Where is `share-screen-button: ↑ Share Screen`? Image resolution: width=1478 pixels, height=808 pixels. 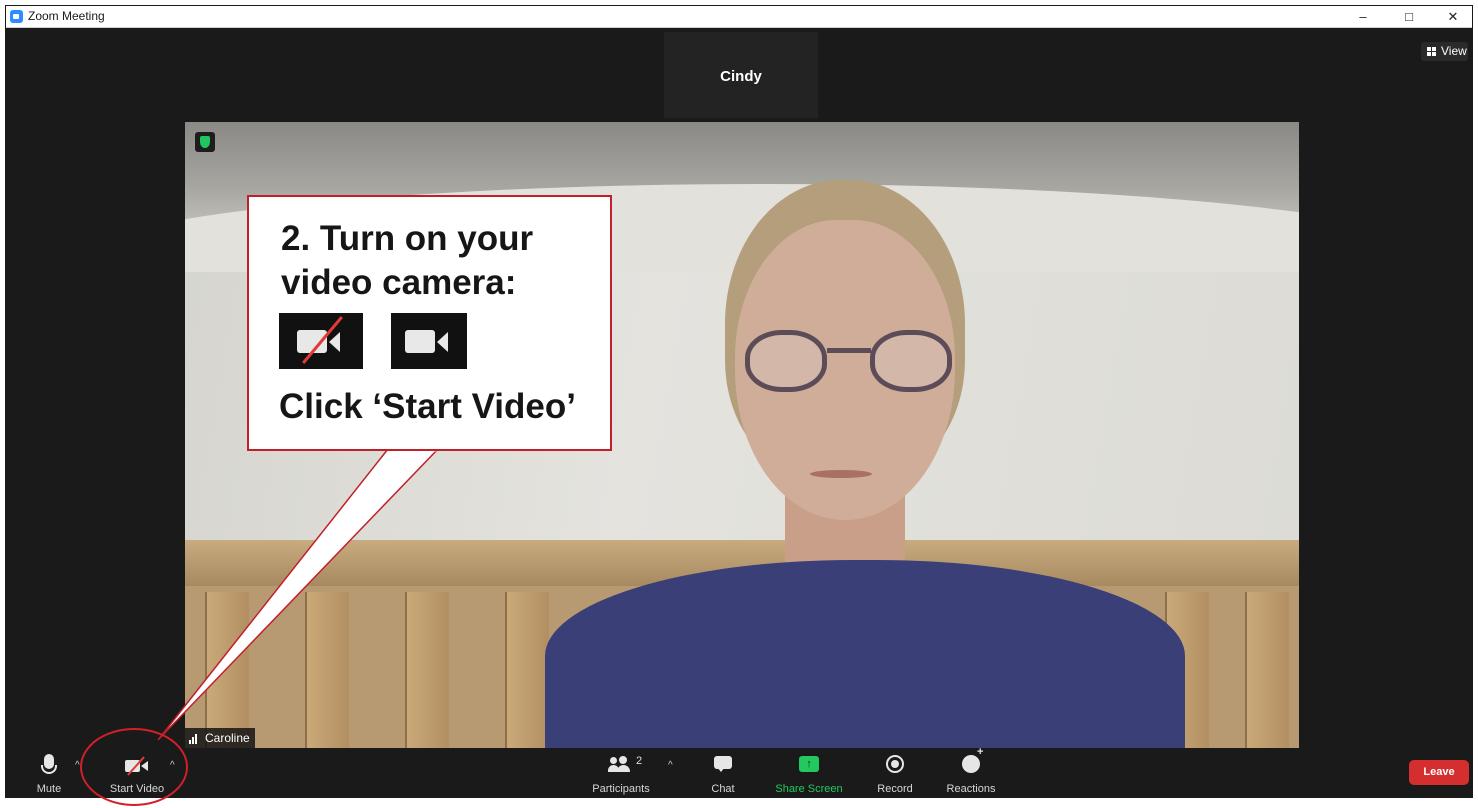 share-screen-button: ↑ Share Screen is located at coordinates (809, 773).